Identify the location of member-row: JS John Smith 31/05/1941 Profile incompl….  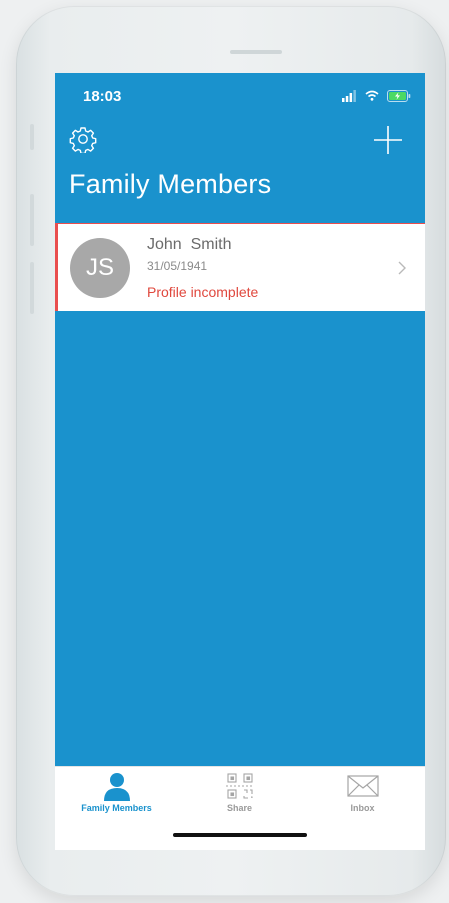
(240, 267).